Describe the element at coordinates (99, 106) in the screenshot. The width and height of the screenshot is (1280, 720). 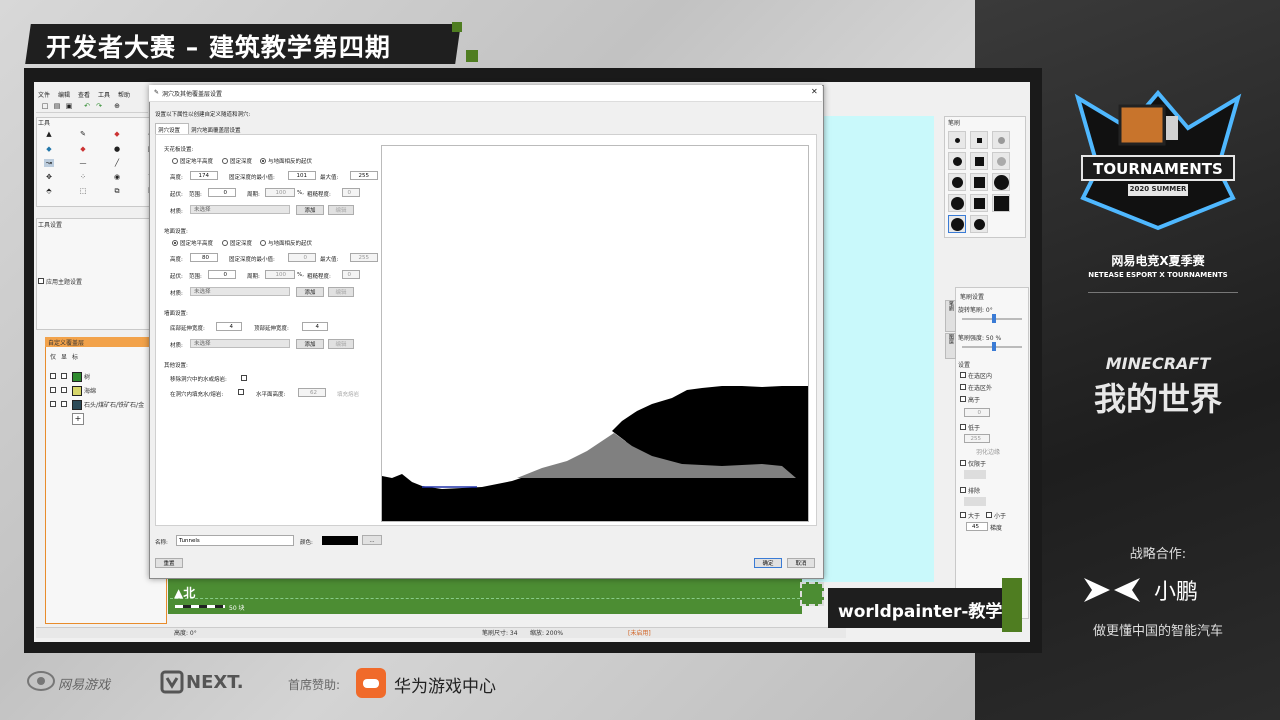
I see `redo-icon: ↷` at that location.